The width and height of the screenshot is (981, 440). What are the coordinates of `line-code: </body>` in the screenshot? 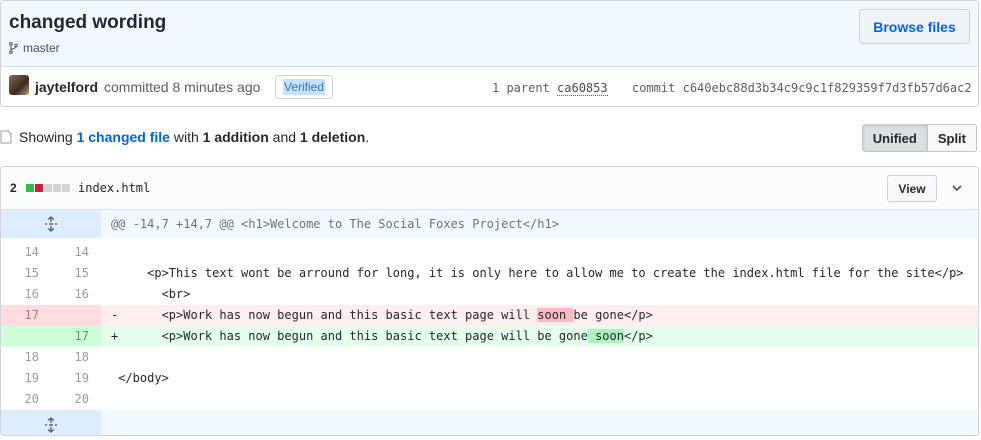 It's located at (539, 378).